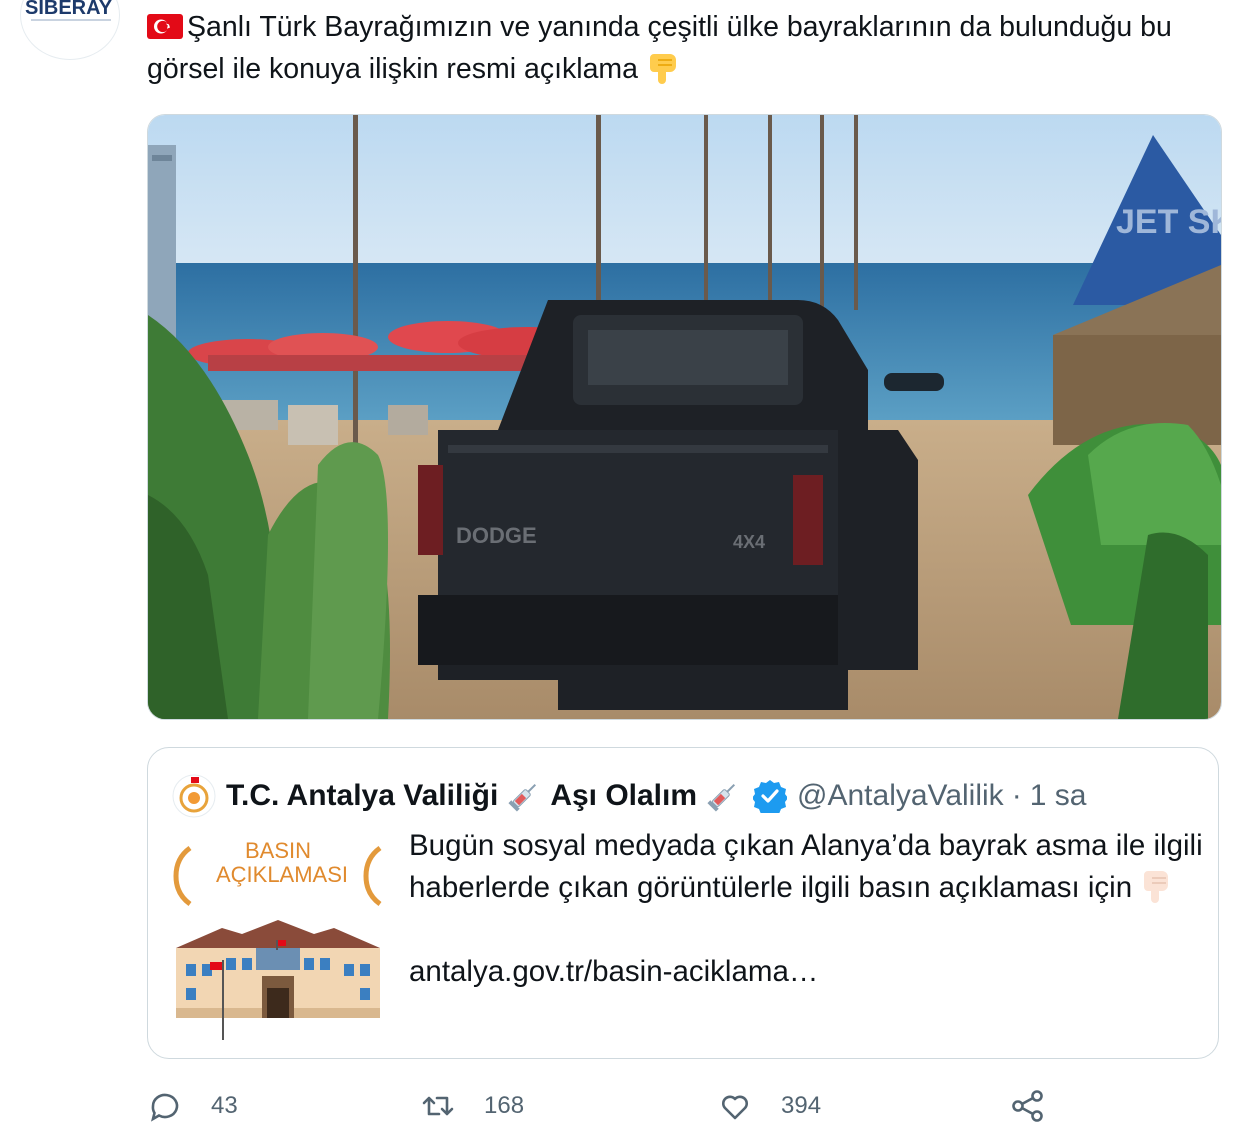  Describe the element at coordinates (69, 9) in the screenshot. I see `avatar-logo-text: SİBERAY` at that location.